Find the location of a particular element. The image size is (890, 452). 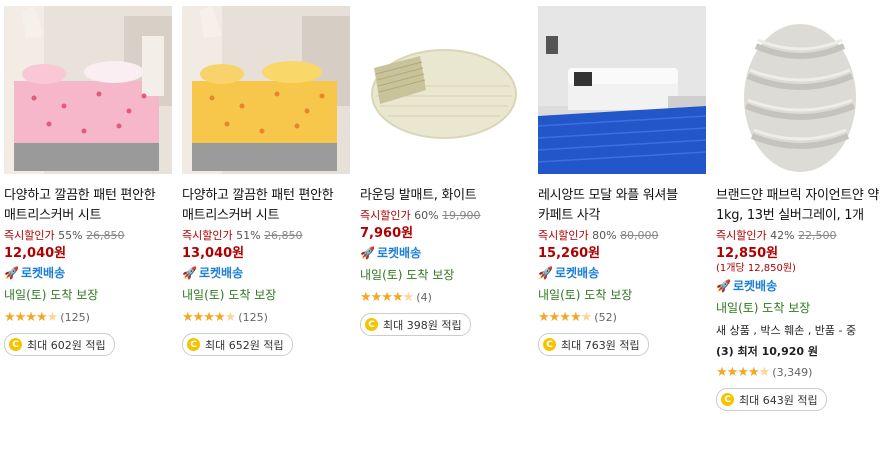

original-price: 19,900 is located at coordinates (461, 215).